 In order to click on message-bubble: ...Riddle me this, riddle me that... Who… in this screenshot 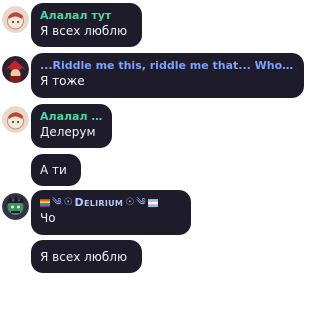, I will do `click(167, 75)`.